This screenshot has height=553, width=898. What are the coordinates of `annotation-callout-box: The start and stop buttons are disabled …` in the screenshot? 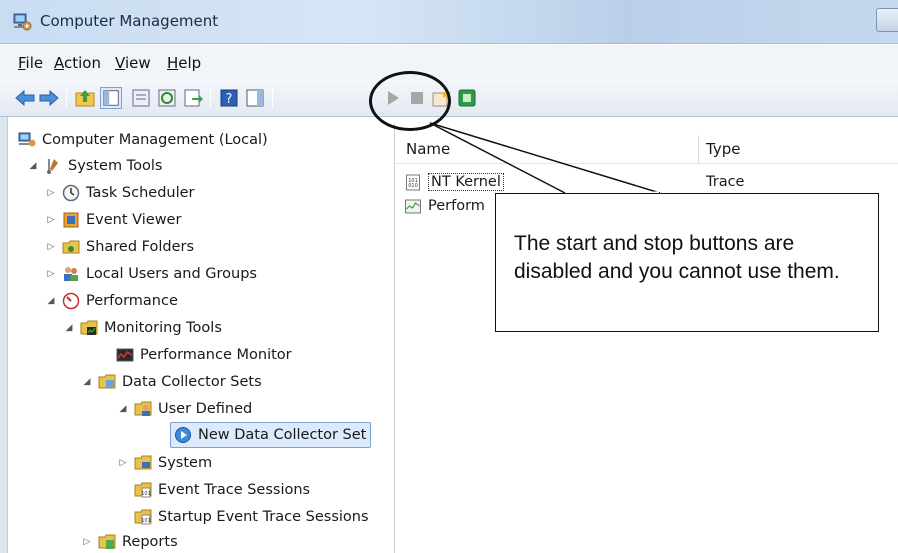 It's located at (687, 262).